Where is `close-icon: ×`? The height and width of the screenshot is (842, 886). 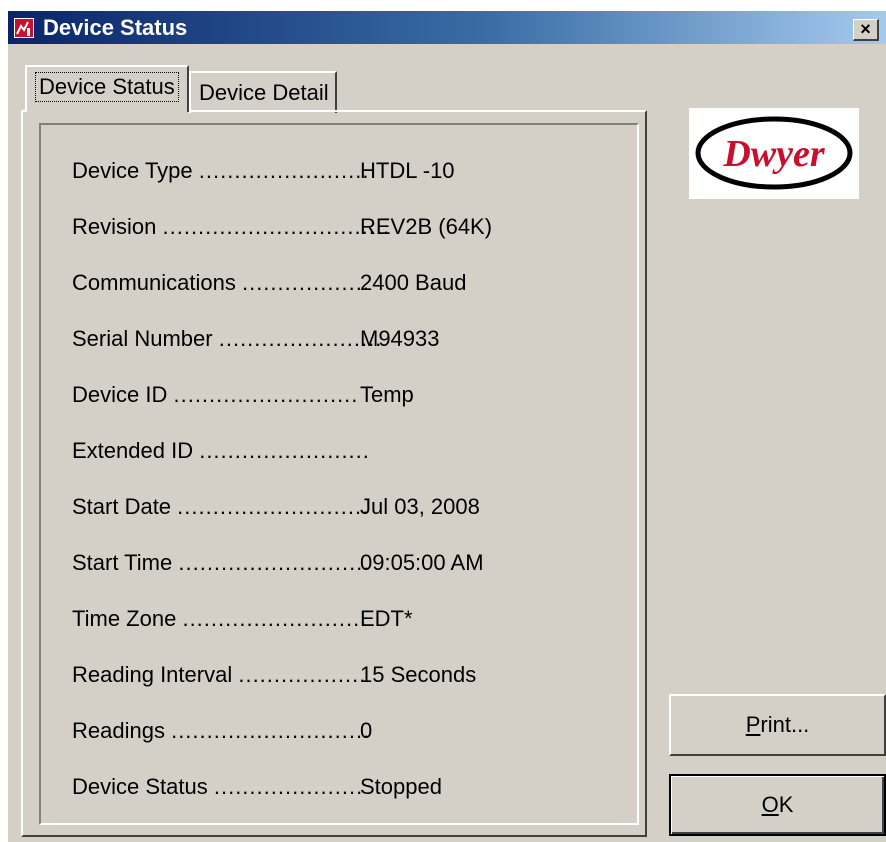
close-icon: × is located at coordinates (865, 29).